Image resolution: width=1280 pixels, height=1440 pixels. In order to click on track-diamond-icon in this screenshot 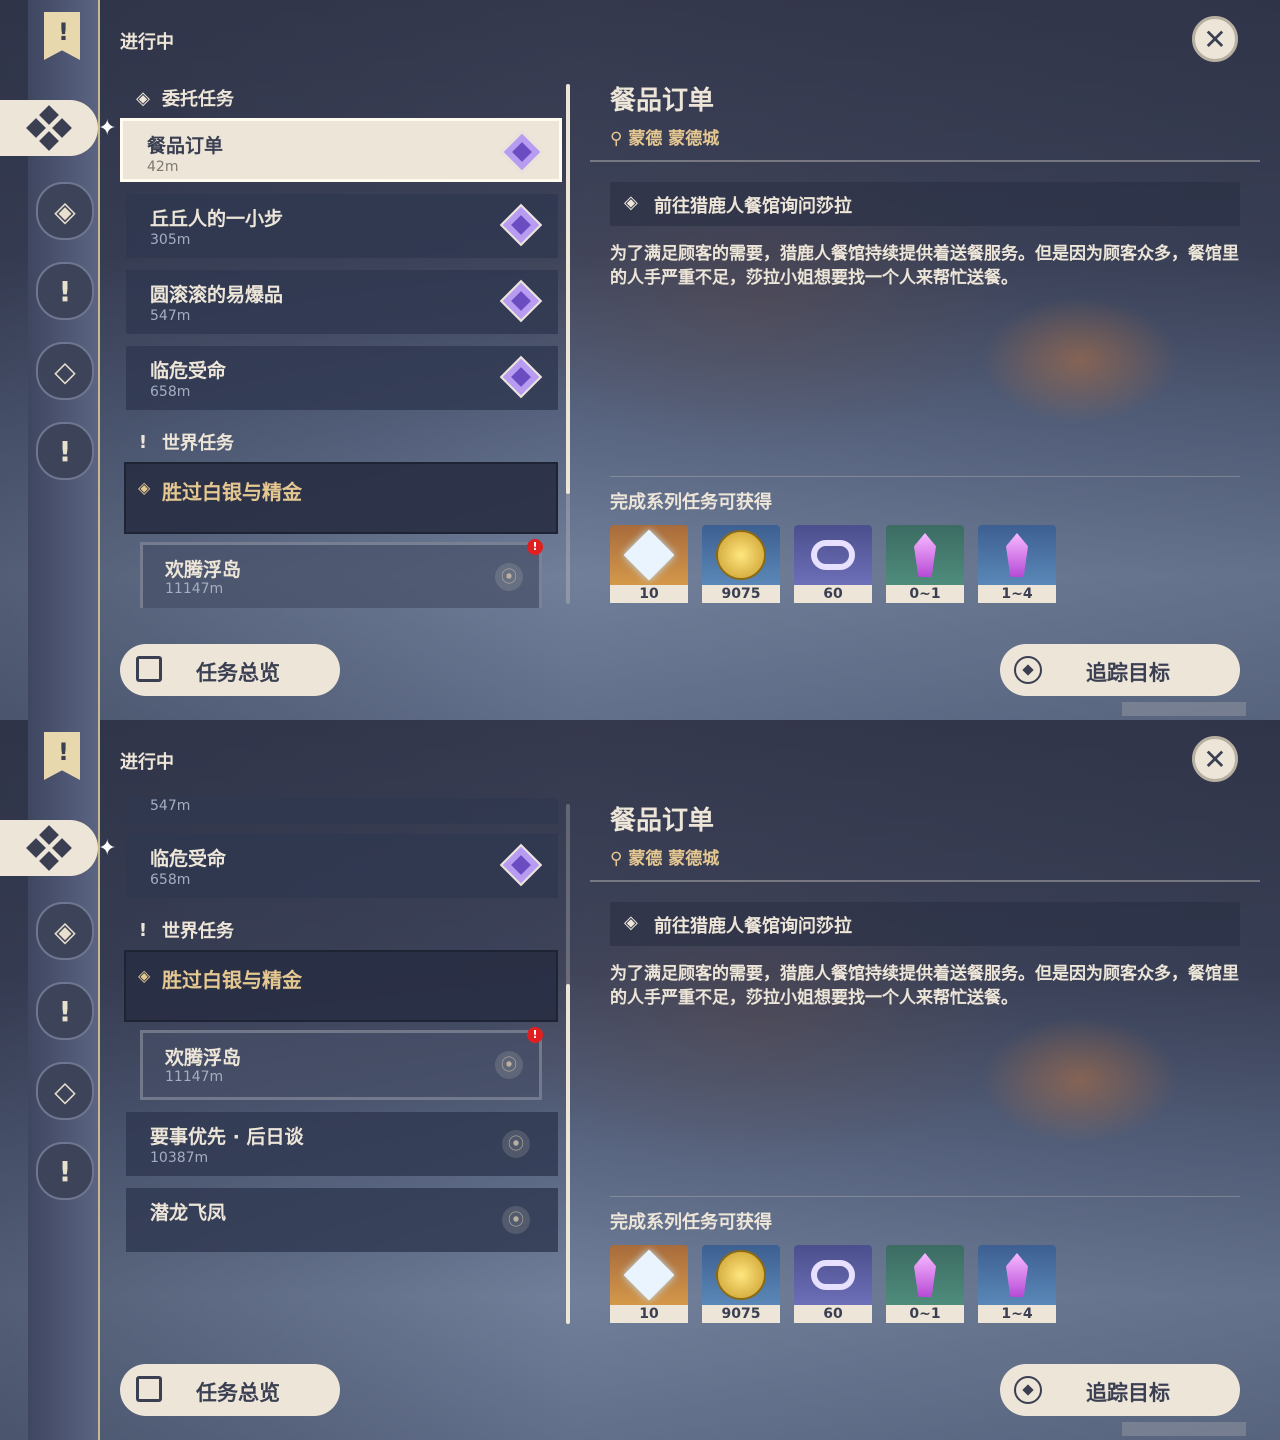, I will do `click(1028, 1390)`.